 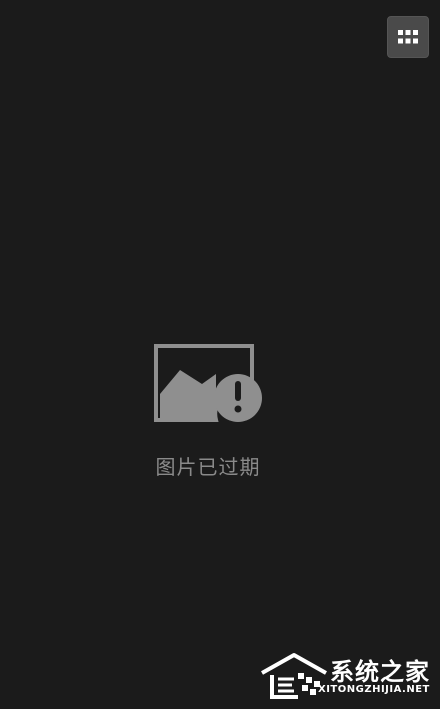 I want to click on house-logo-icon, so click(x=294, y=676).